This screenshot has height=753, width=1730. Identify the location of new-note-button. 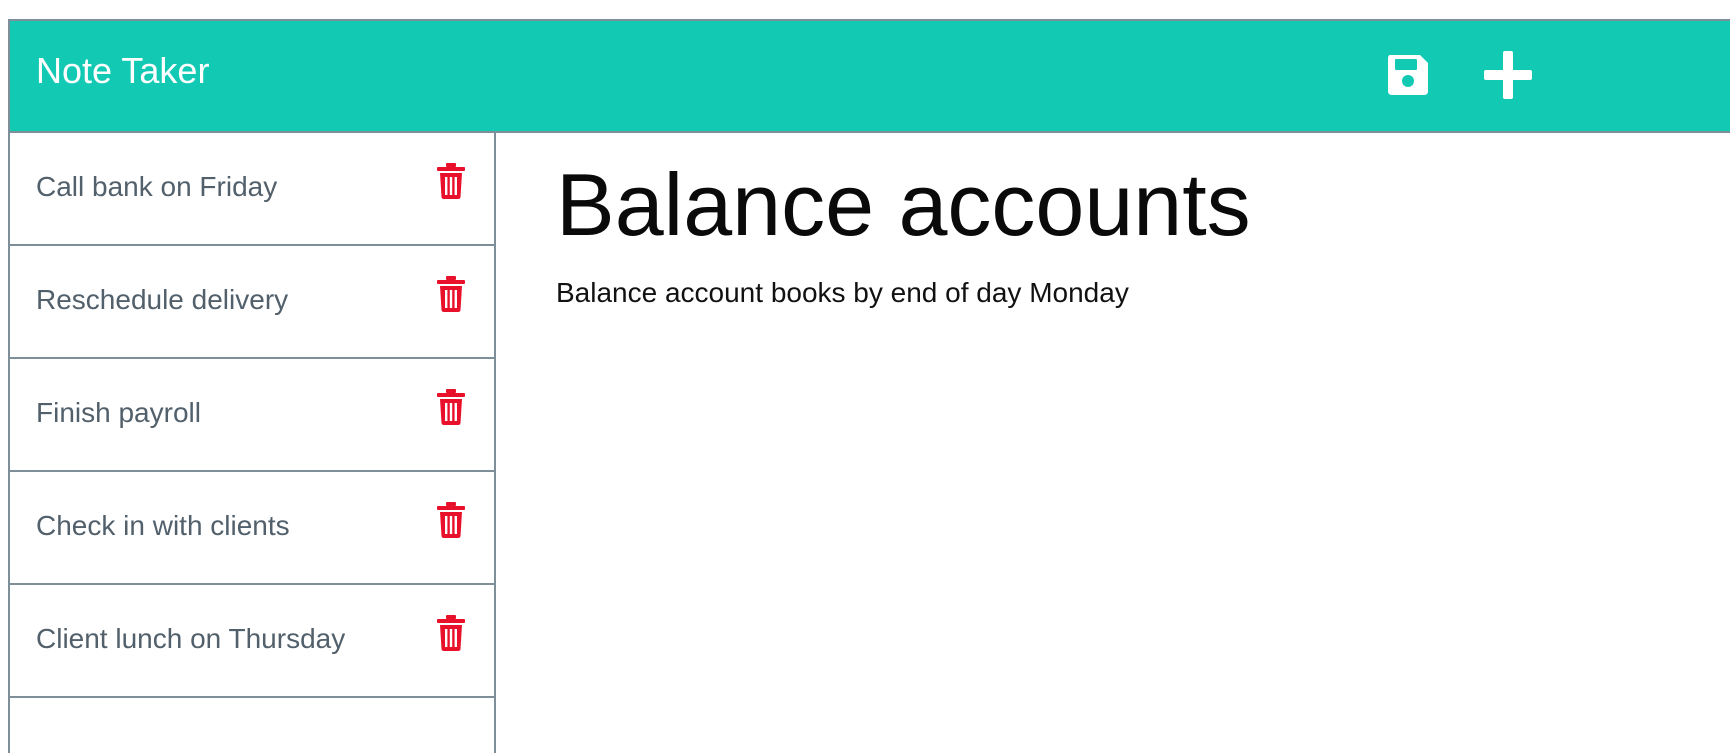
(1508, 75).